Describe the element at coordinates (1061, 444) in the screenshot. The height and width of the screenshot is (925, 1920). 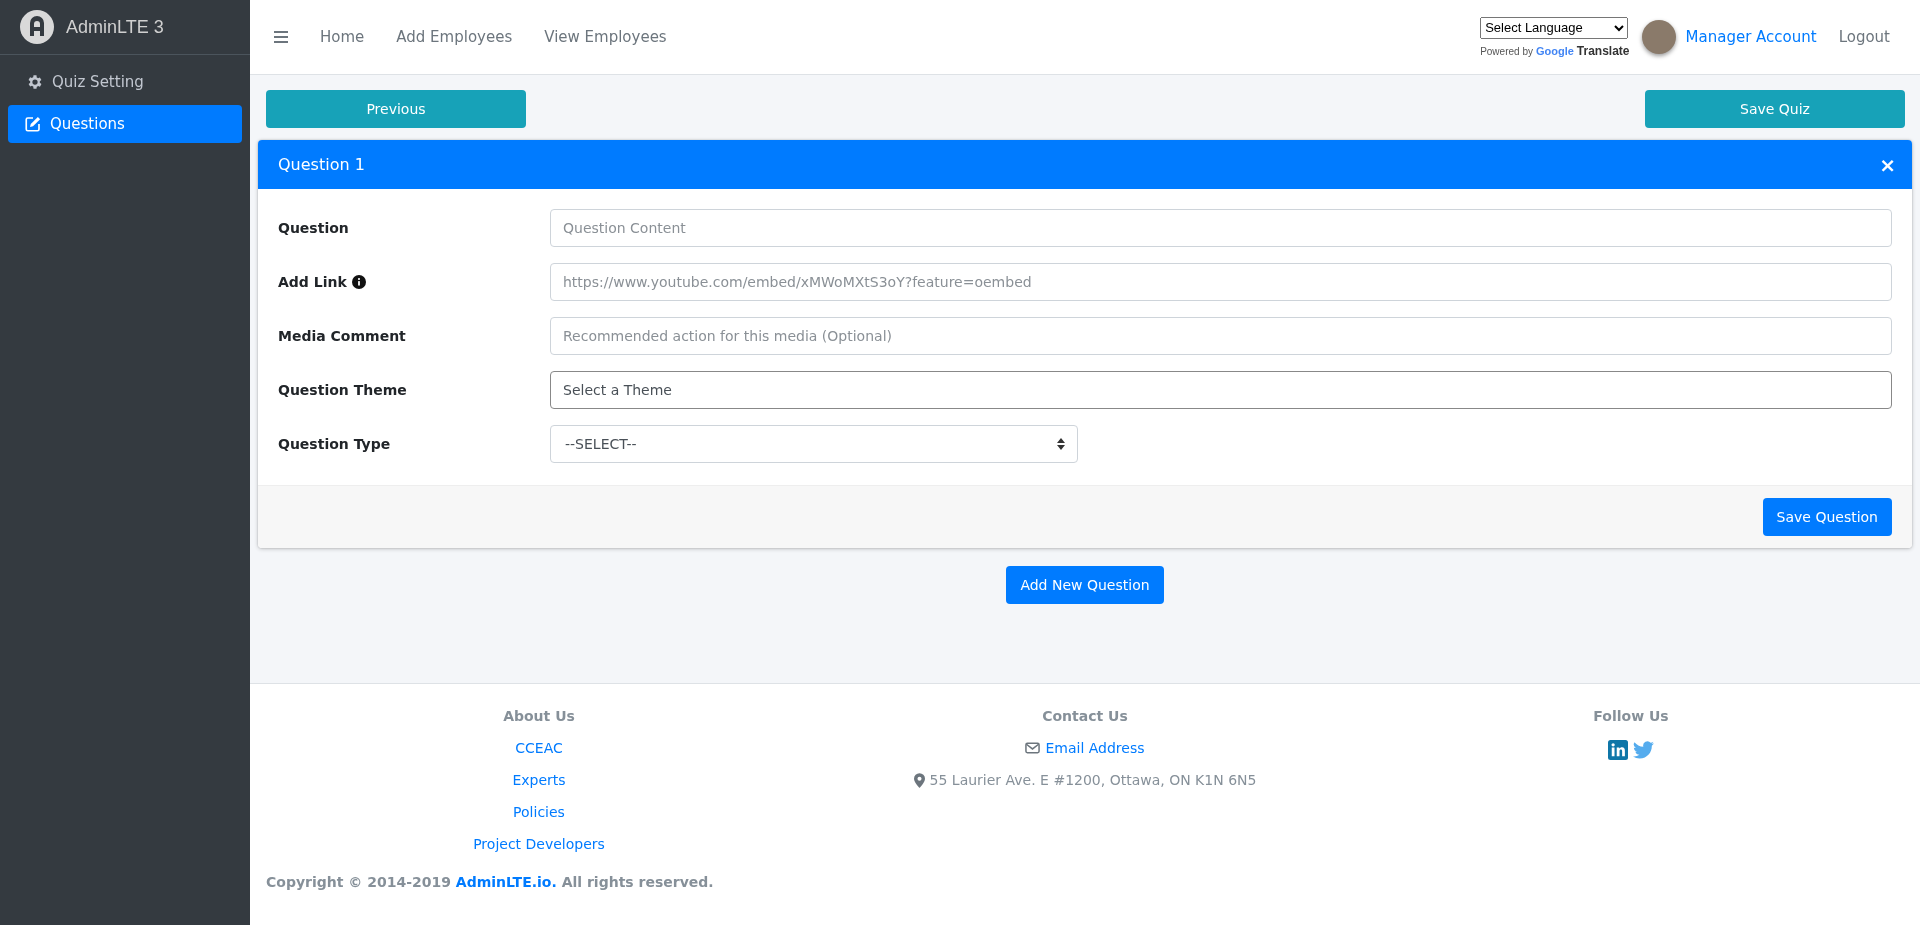
I see `sort-icon` at that location.